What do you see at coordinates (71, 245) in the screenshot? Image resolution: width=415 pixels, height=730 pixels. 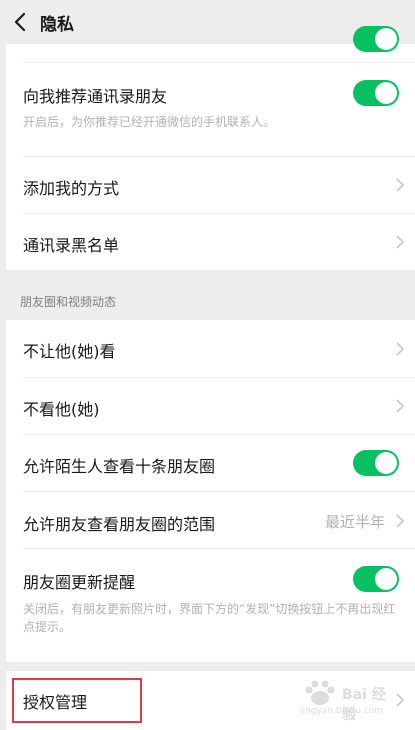 I see `blacklist-label: 通讯录黑名单` at bounding box center [71, 245].